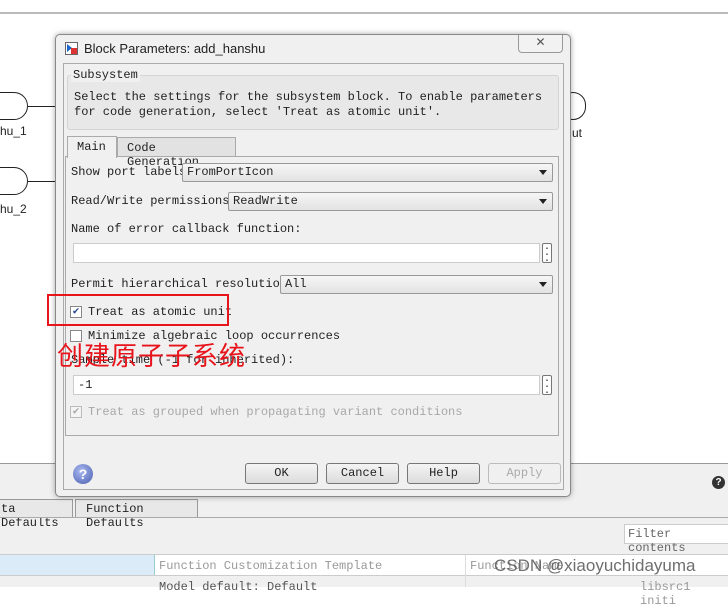 Image resolution: width=728 pixels, height=608 pixels. Describe the element at coordinates (595, 565) in the screenshot. I see `watermark: CSDN @xiaoyuchidayuma` at that location.